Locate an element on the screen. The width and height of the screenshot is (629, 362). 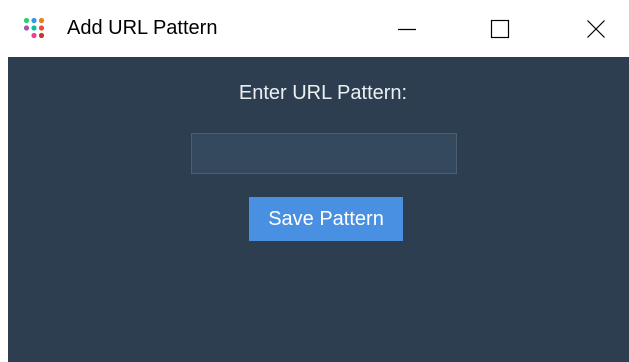
app-icon is located at coordinates (34, 28).